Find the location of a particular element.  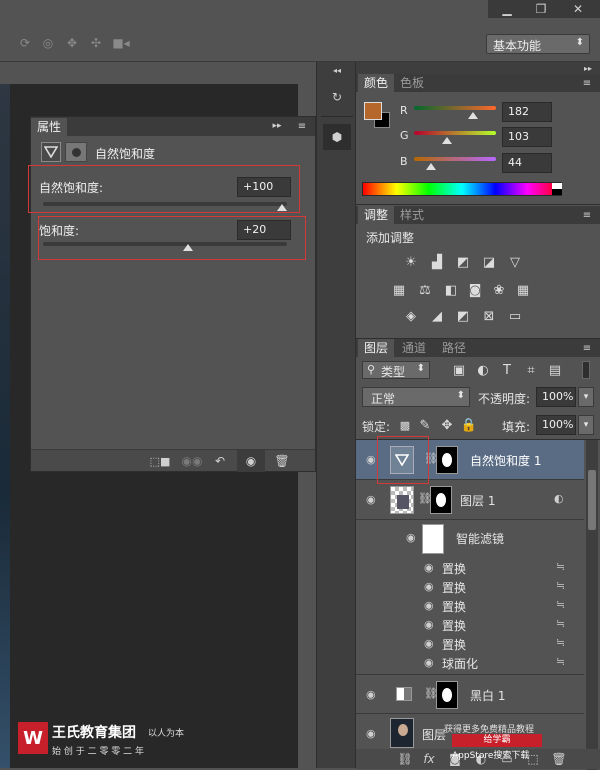

lock-all-icon: 🔒 is located at coordinates (469, 425).